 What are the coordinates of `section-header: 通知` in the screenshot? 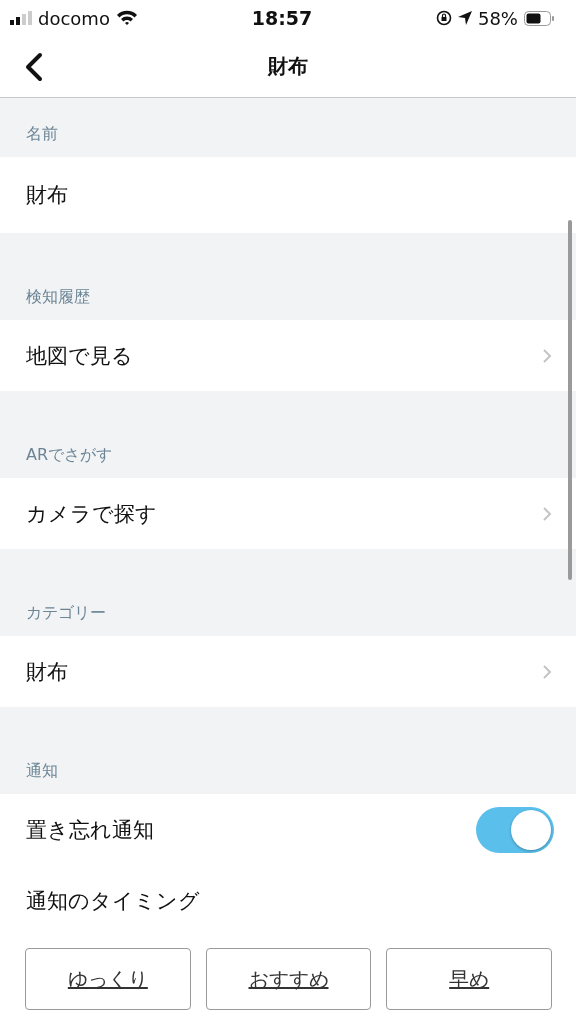 It's located at (42, 771).